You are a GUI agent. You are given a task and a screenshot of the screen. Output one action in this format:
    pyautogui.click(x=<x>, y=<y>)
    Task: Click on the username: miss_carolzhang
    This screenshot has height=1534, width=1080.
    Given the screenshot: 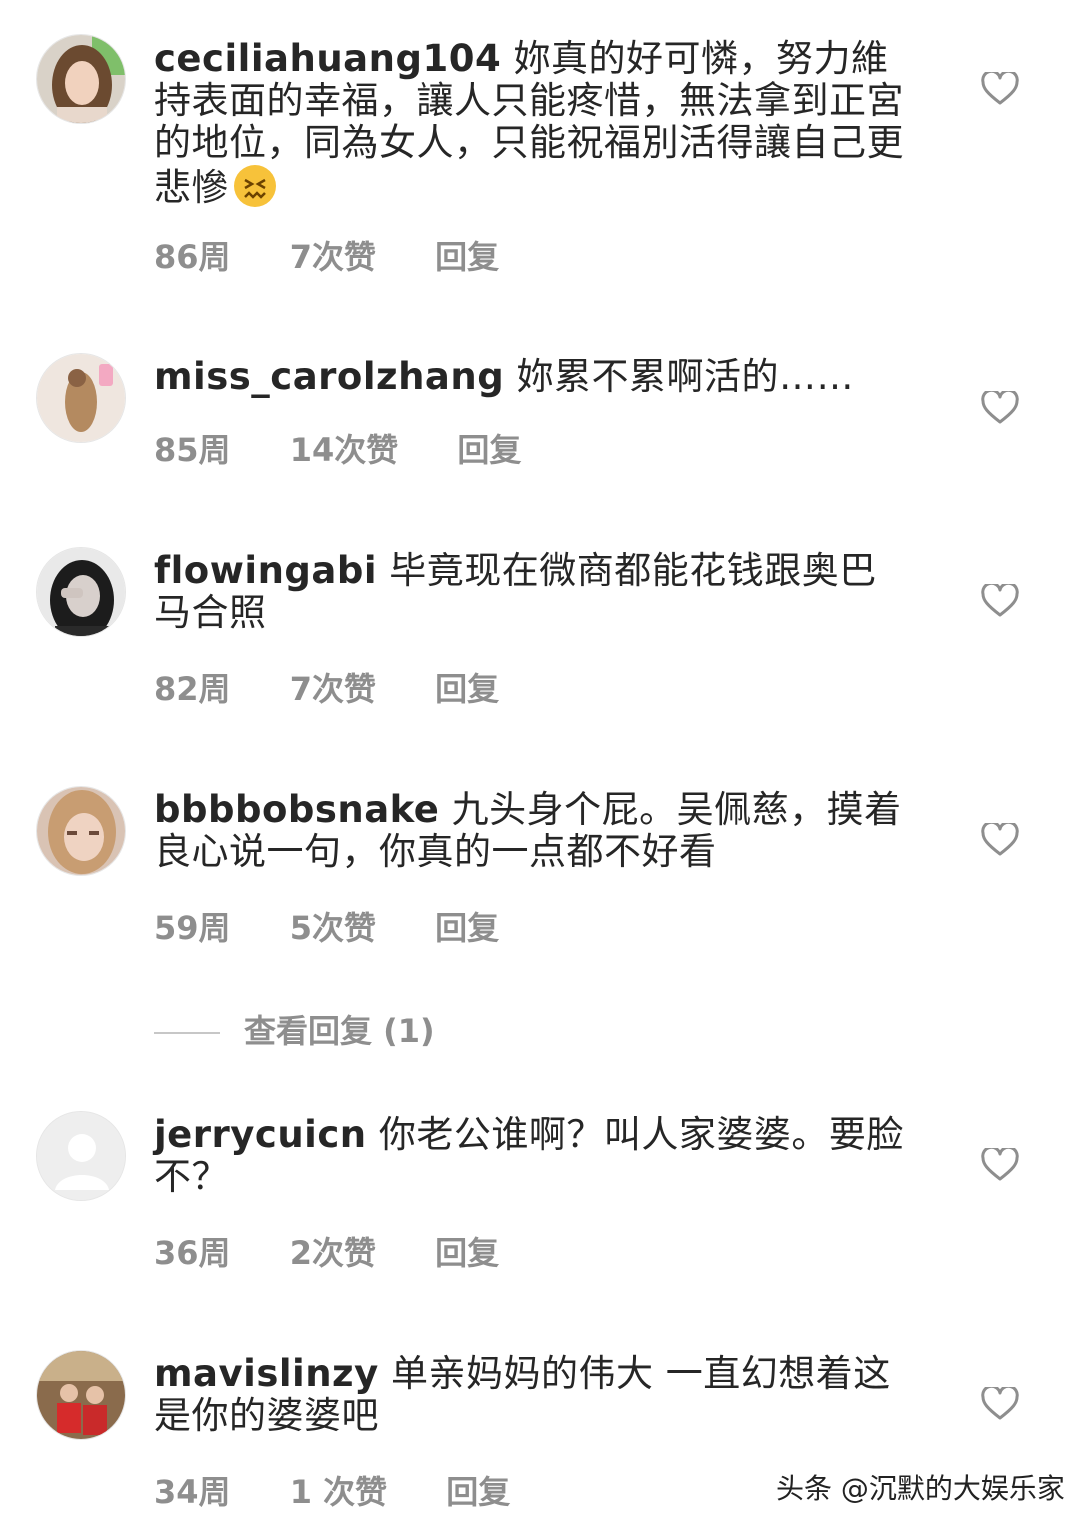 What is the action you would take?
    pyautogui.click(x=329, y=376)
    